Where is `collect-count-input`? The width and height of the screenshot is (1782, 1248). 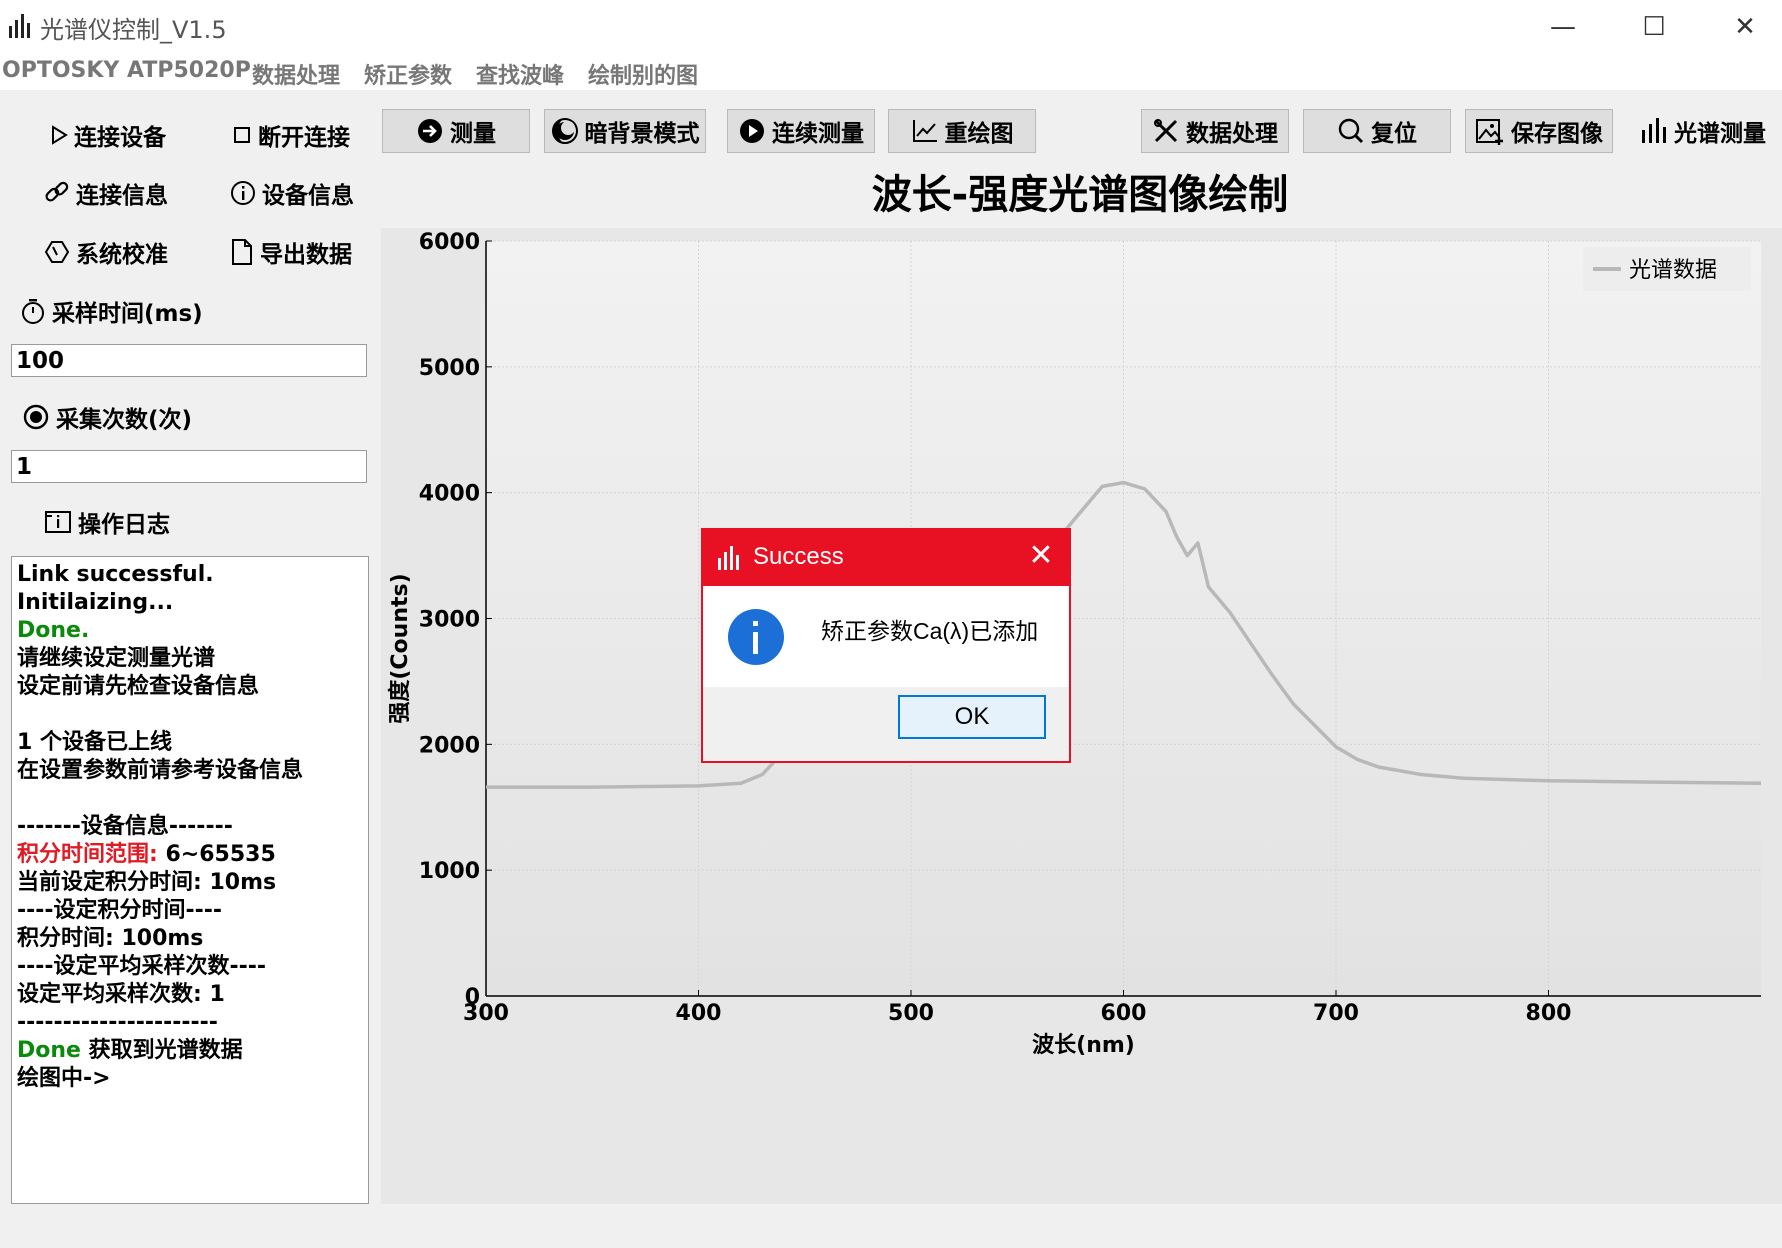 collect-count-input is located at coordinates (189, 466).